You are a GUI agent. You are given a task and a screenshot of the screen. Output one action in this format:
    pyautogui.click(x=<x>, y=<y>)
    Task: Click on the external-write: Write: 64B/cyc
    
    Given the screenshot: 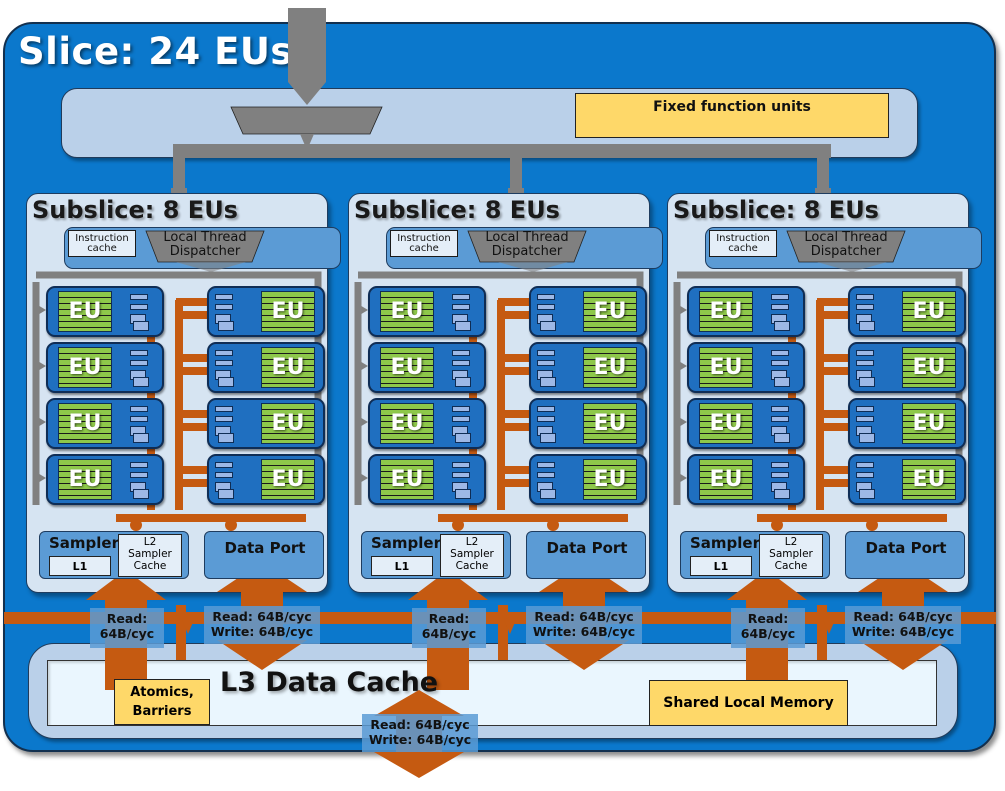 What is the action you would take?
    pyautogui.click(x=420, y=739)
    